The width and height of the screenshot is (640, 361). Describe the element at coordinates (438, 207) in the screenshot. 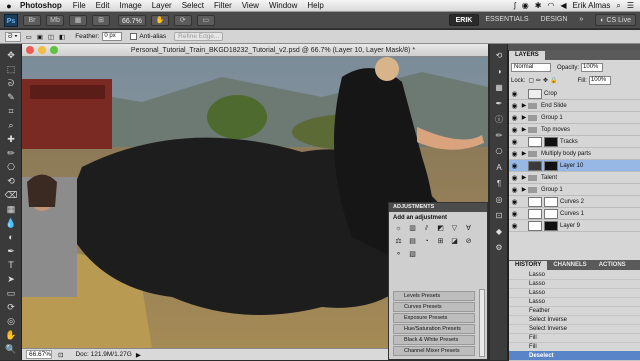

I see `adjustments-tab: ADJUSTMENTS` at that location.